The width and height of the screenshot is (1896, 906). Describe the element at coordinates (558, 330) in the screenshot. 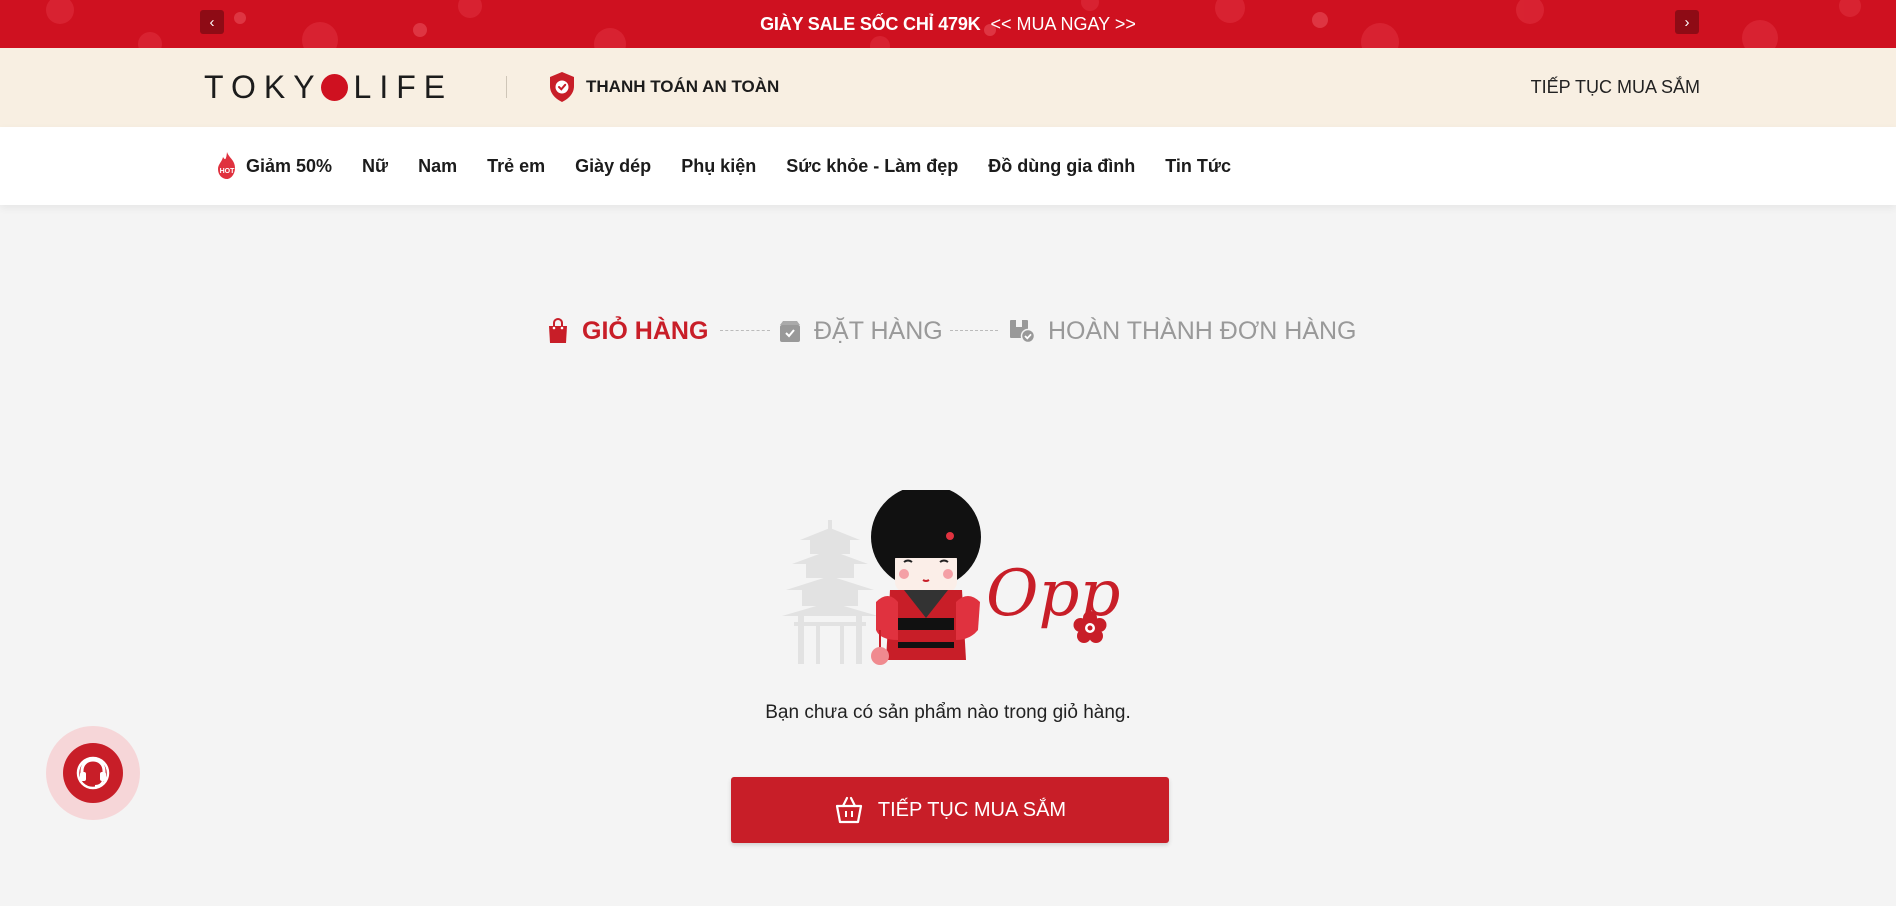

I see `shopping-bag-icon` at that location.